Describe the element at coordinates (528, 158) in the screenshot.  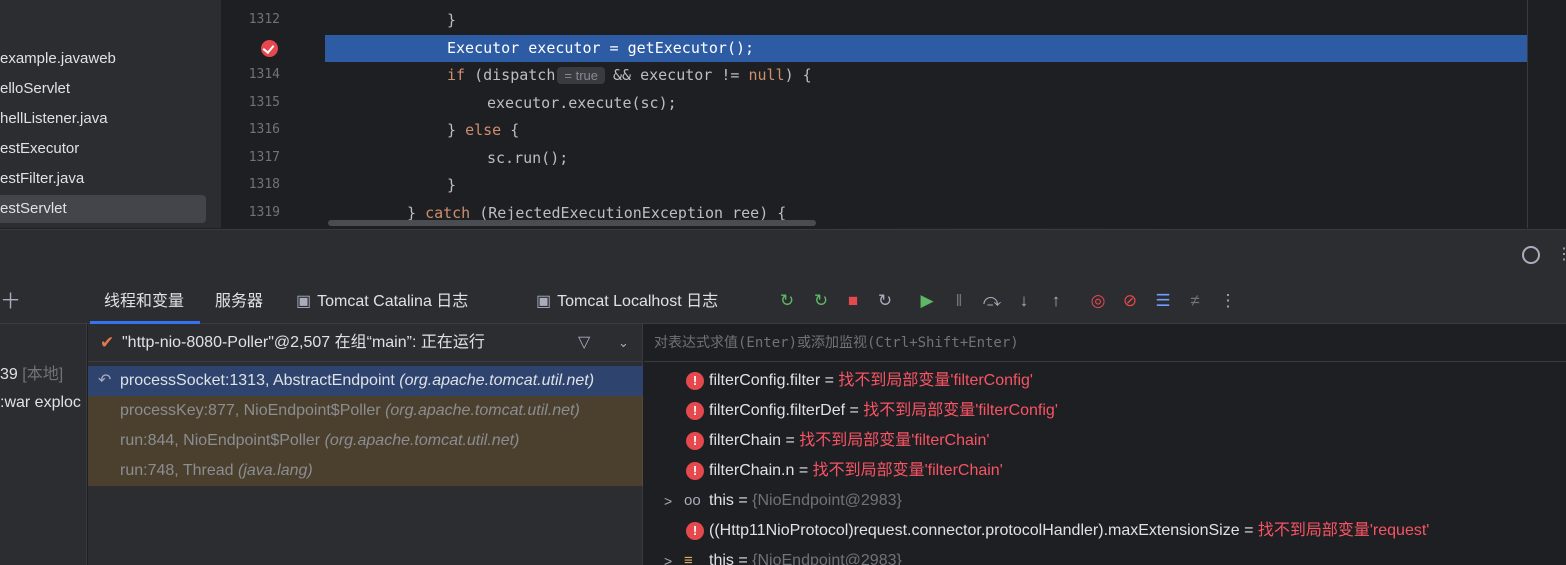
I see `code-line: sc.run();` at that location.